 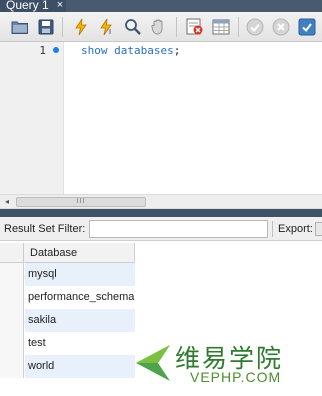 I want to click on code-line: show databases;, so click(x=130, y=50).